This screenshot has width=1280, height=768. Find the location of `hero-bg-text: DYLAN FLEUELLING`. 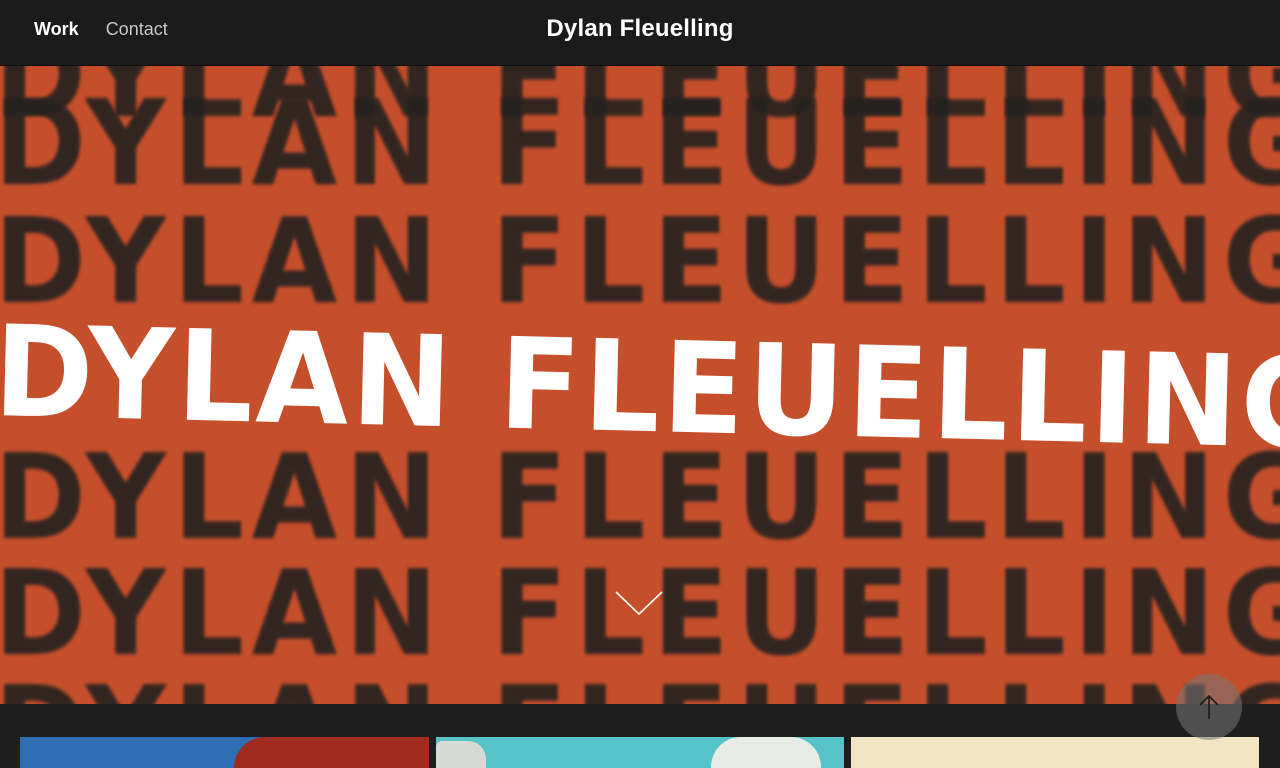

hero-bg-text: DYLAN FLEUELLING is located at coordinates (640, 687).